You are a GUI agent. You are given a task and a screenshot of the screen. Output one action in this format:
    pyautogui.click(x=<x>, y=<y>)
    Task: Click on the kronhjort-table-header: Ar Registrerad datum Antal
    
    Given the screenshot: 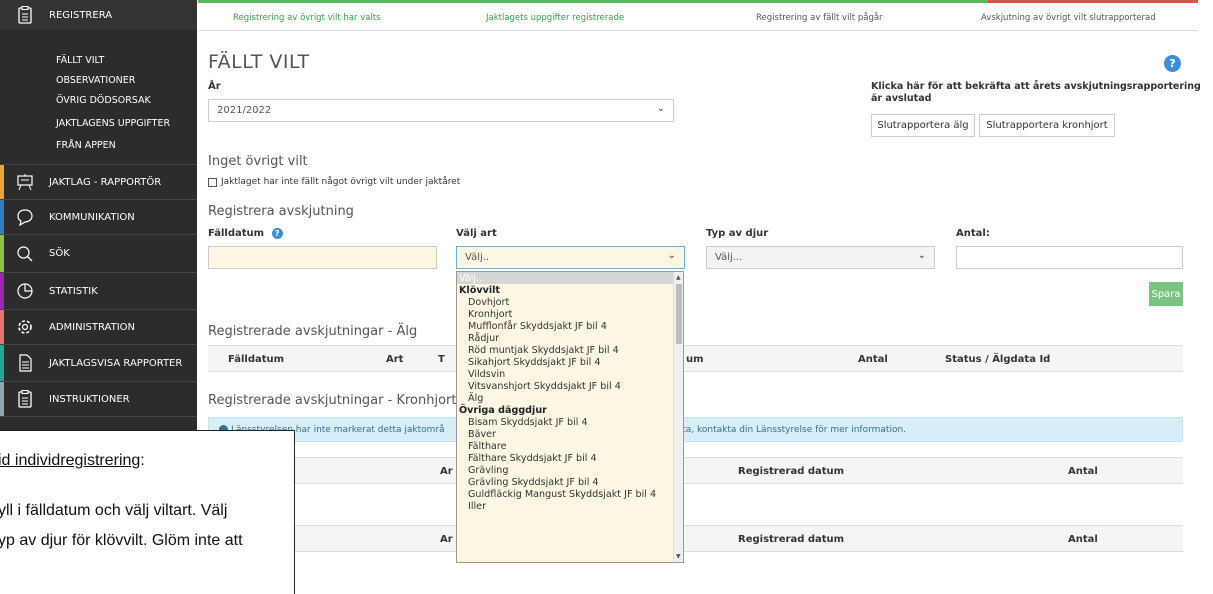 What is the action you would take?
    pyautogui.click(x=695, y=470)
    